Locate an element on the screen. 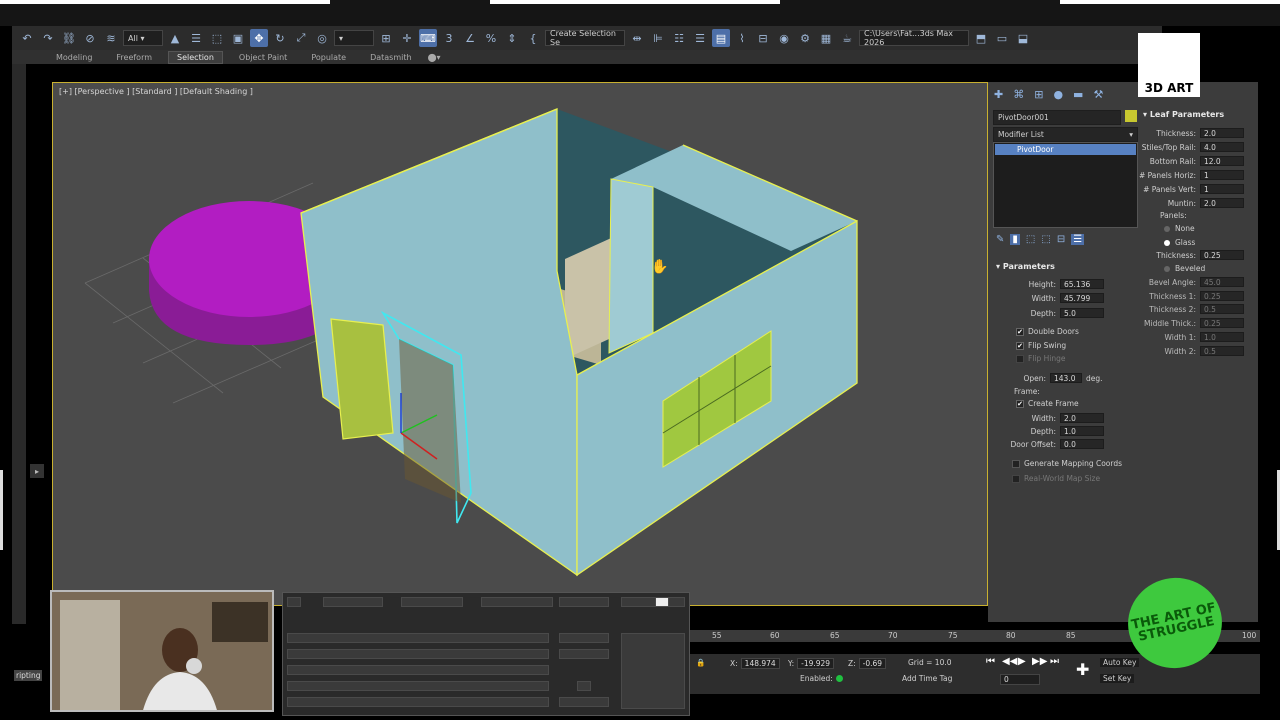 The image size is (1280, 720). select-by-name-icon: ☰ is located at coordinates (196, 38).